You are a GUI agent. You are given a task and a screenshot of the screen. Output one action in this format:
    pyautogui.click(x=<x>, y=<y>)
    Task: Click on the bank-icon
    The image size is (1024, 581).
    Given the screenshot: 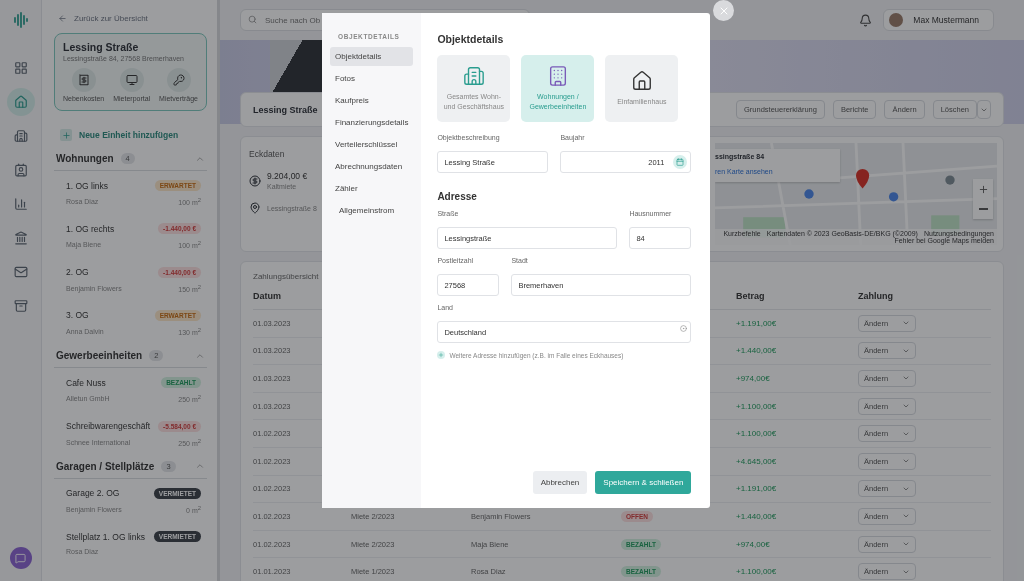 What is the action you would take?
    pyautogui.click(x=20, y=238)
    